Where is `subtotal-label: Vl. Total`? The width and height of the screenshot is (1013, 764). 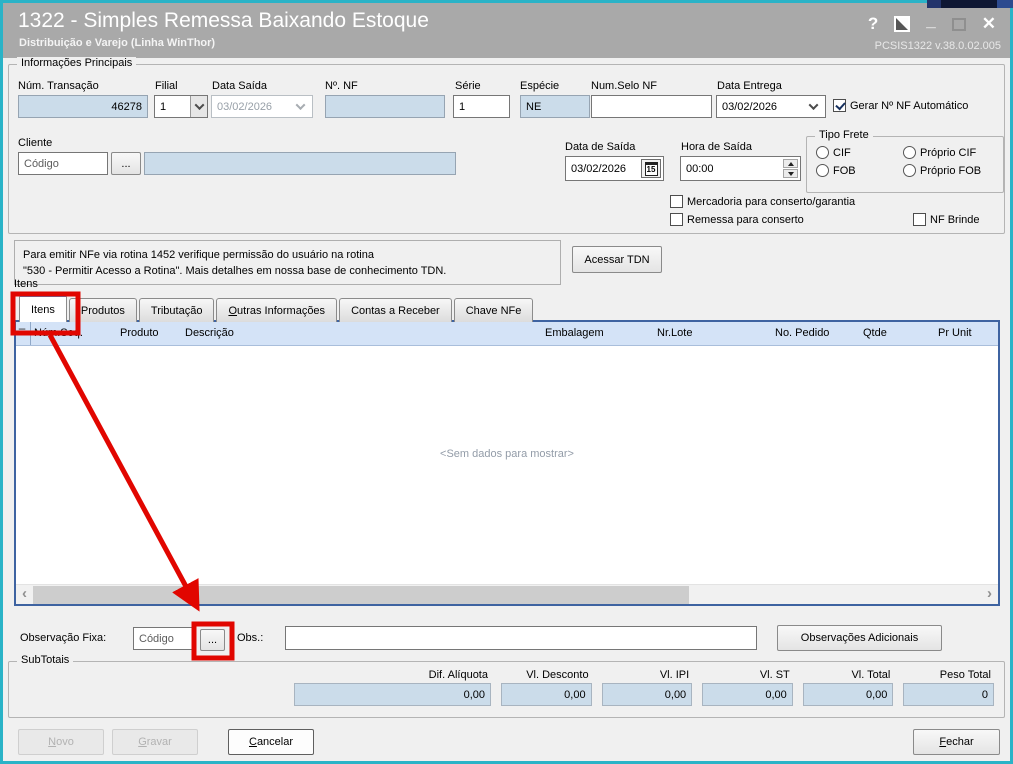 subtotal-label: Vl. Total is located at coordinates (871, 675).